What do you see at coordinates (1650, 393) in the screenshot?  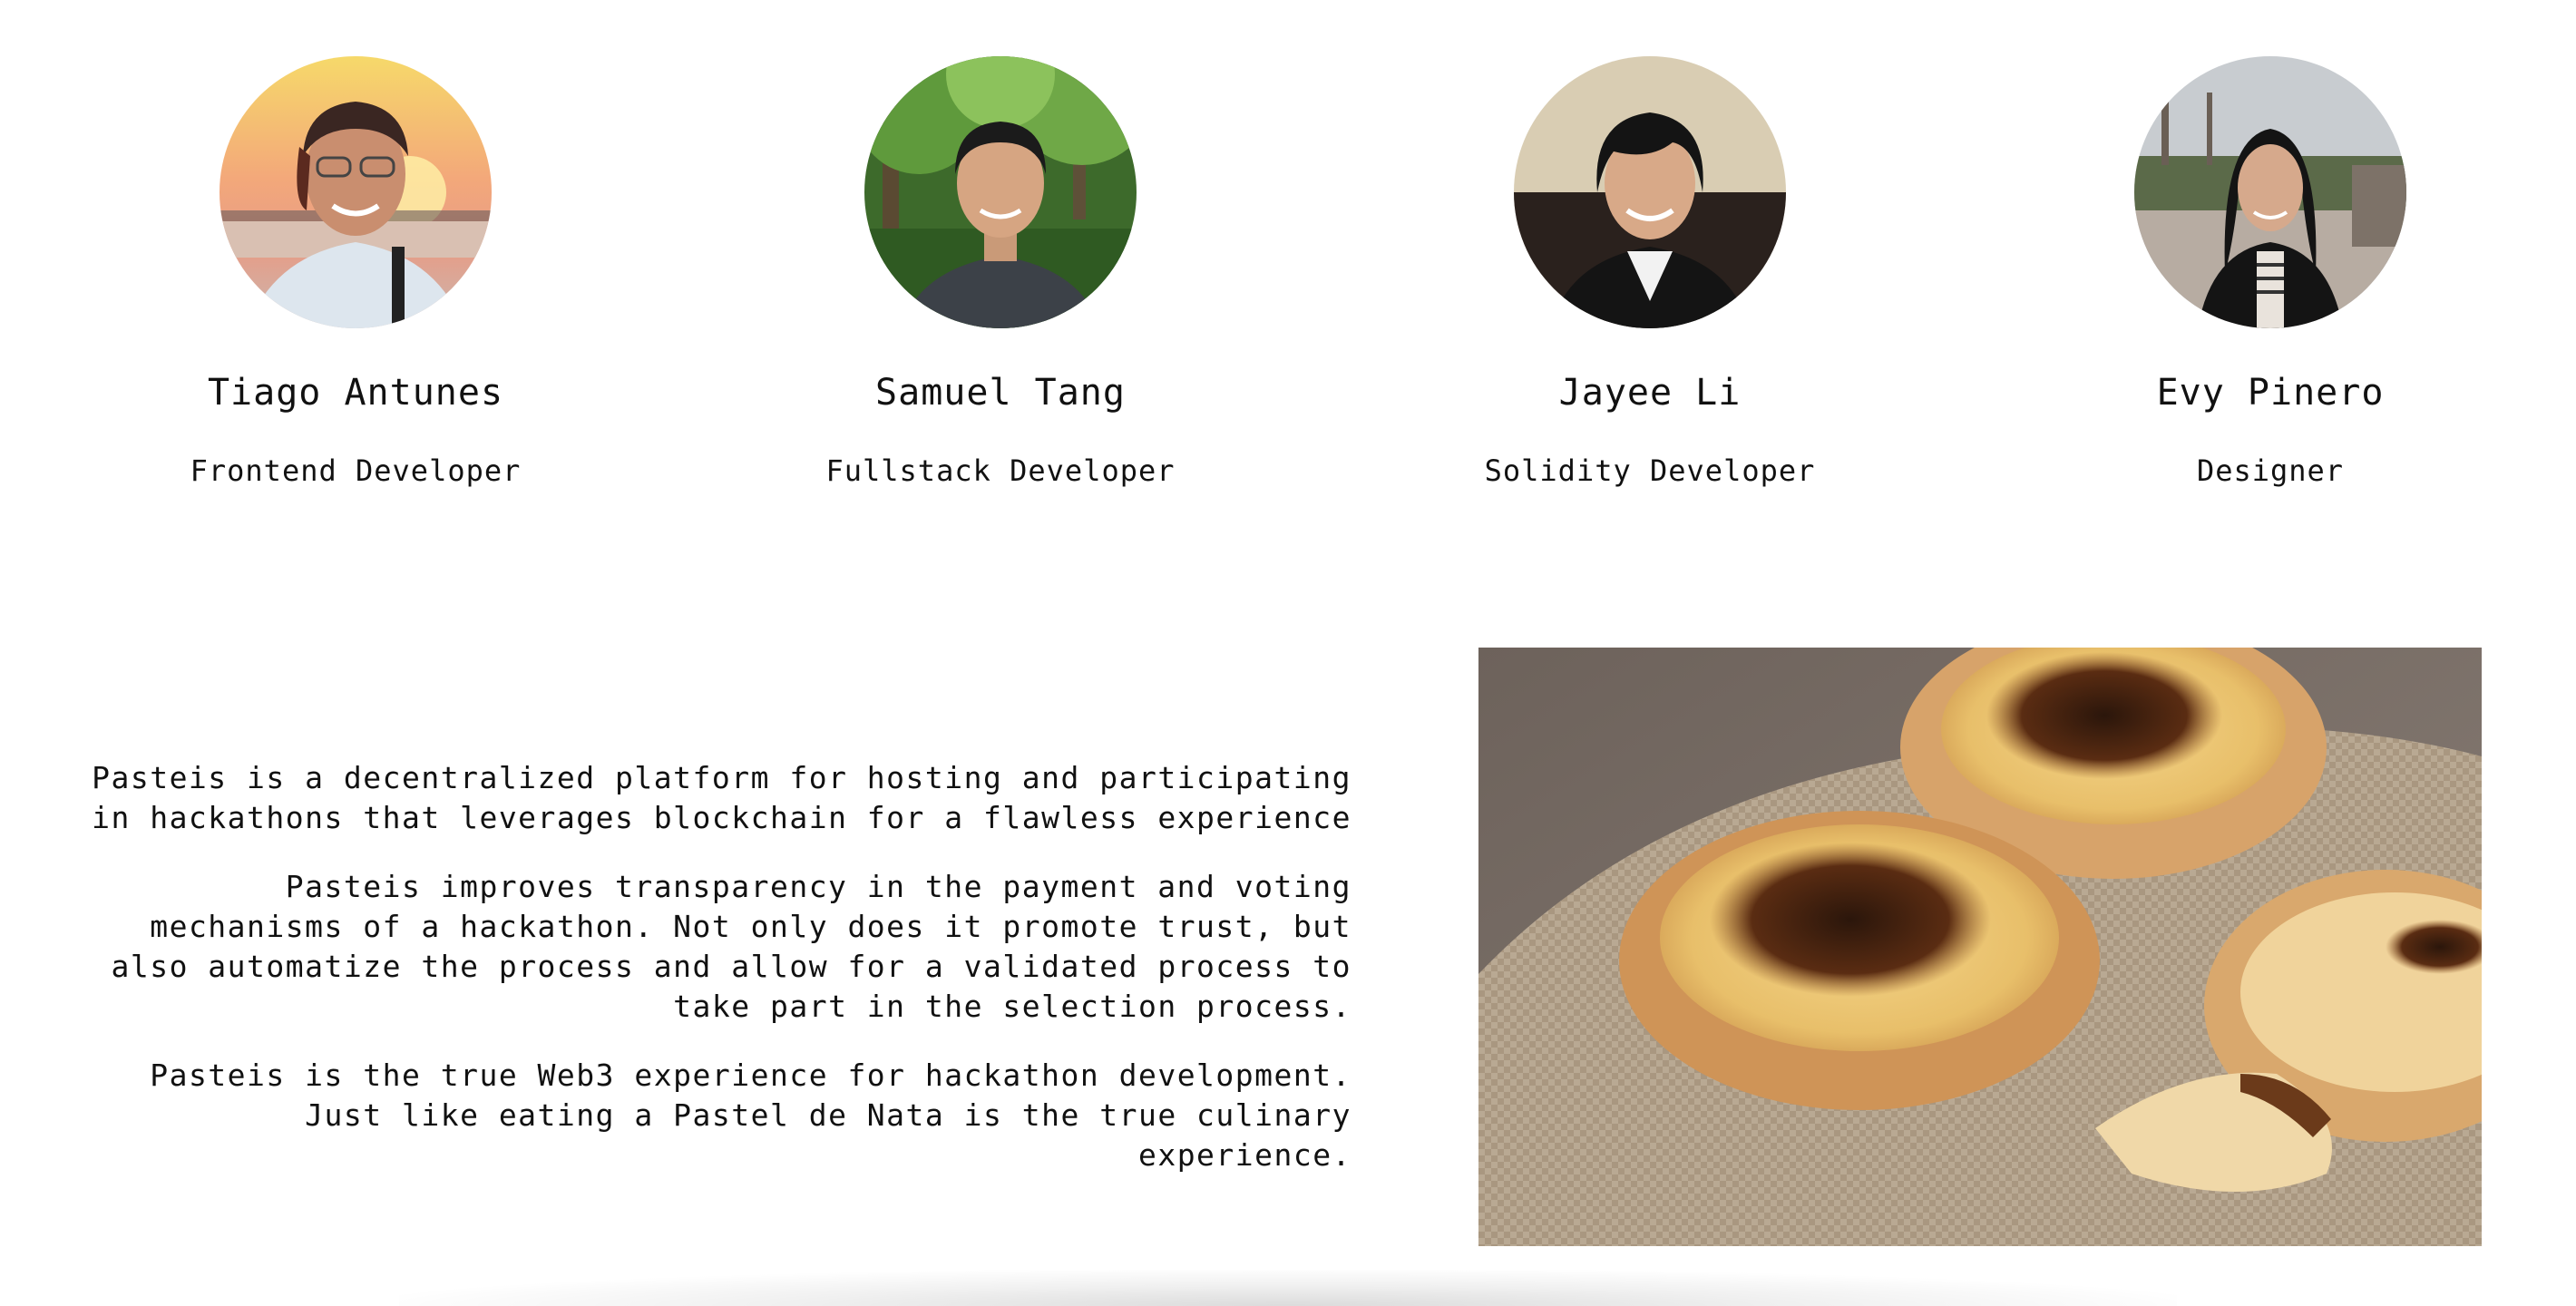 I see `member-name: Jayee Li` at bounding box center [1650, 393].